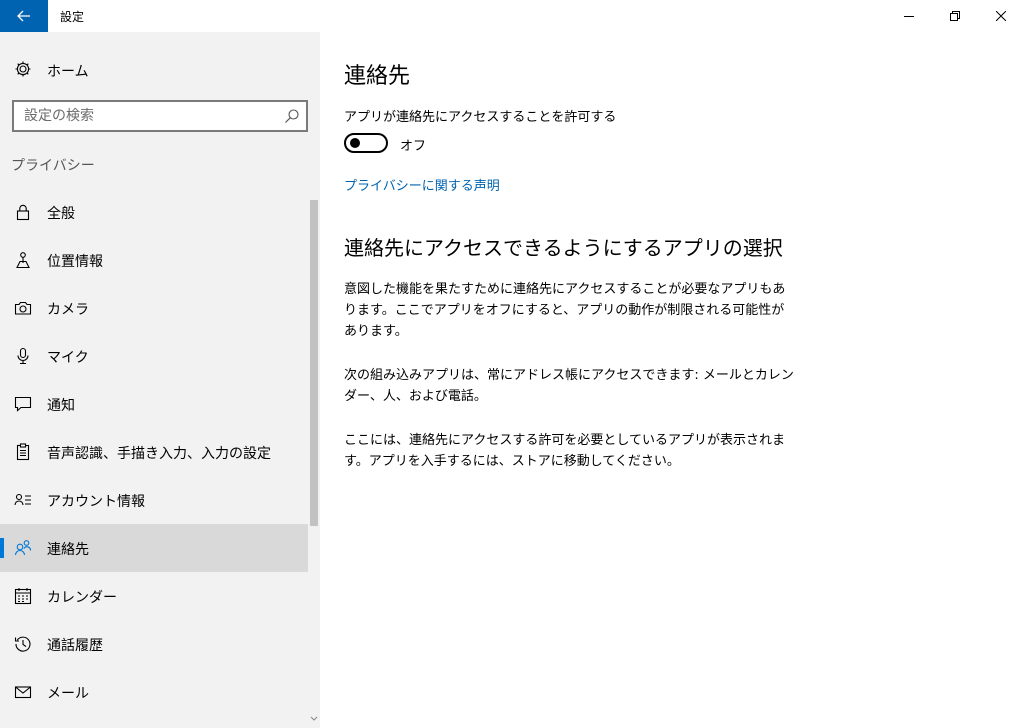  Describe the element at coordinates (96, 502) in the screenshot. I see `sidebar-item-label: アカウント情報` at that location.